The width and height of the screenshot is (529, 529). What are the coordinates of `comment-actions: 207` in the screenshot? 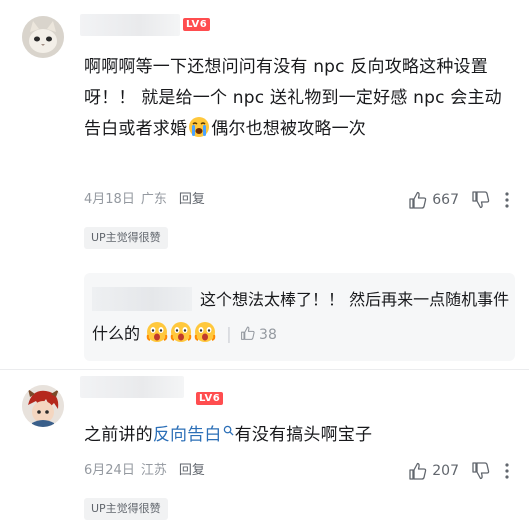 It's located at (459, 471).